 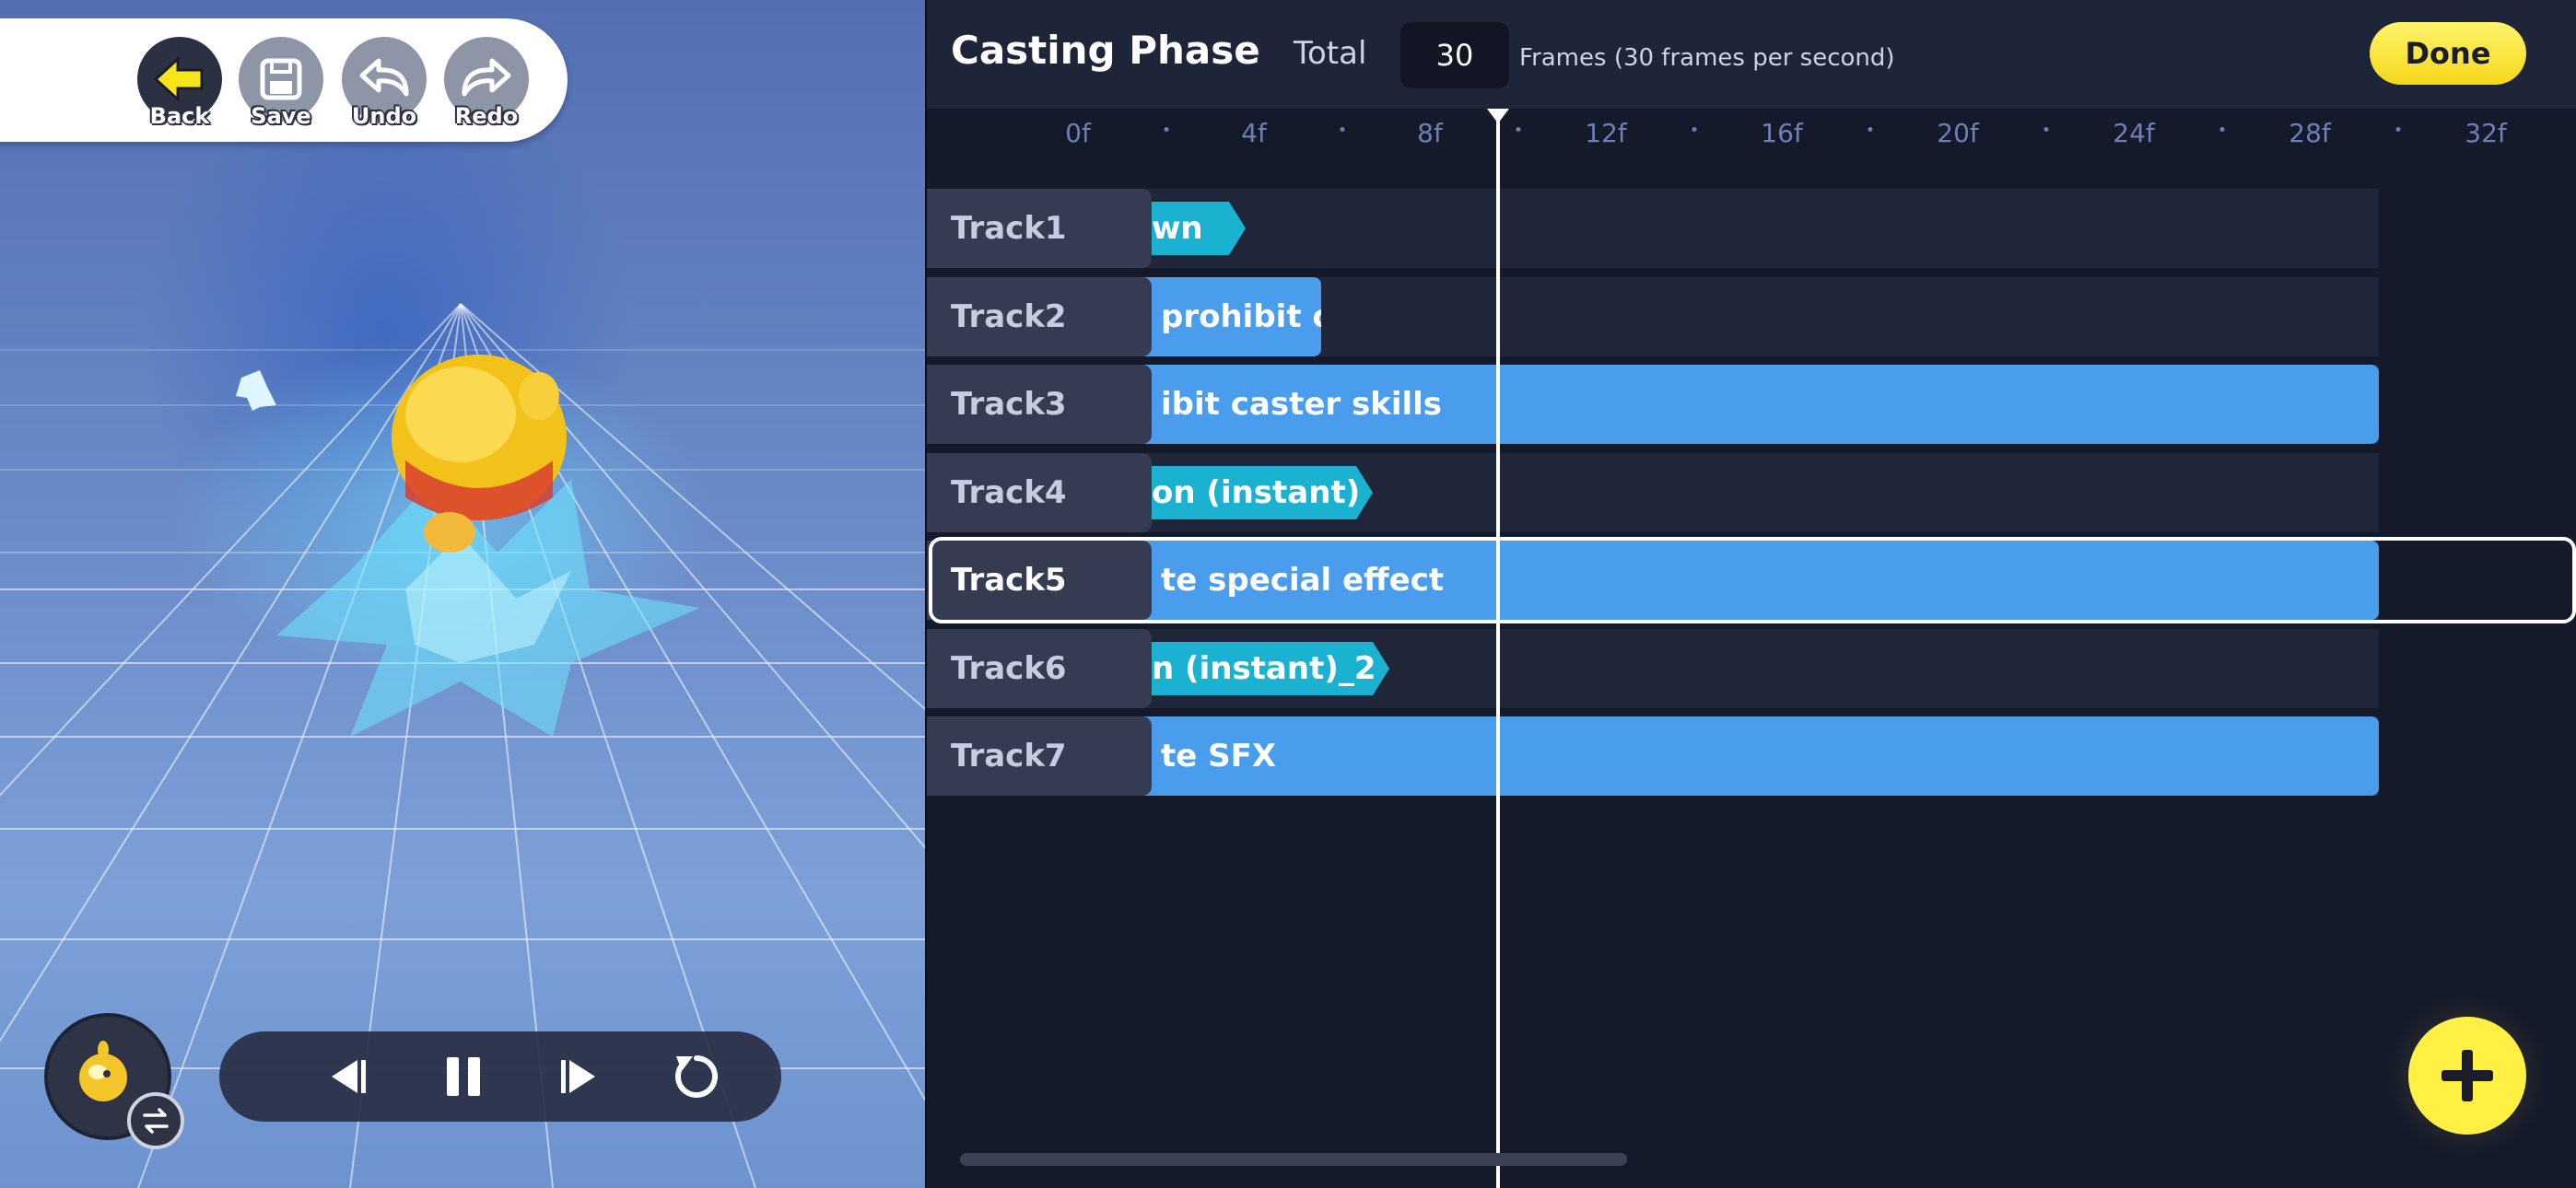 What do you see at coordinates (1498, 116) in the screenshot?
I see `playhead-handle` at bounding box center [1498, 116].